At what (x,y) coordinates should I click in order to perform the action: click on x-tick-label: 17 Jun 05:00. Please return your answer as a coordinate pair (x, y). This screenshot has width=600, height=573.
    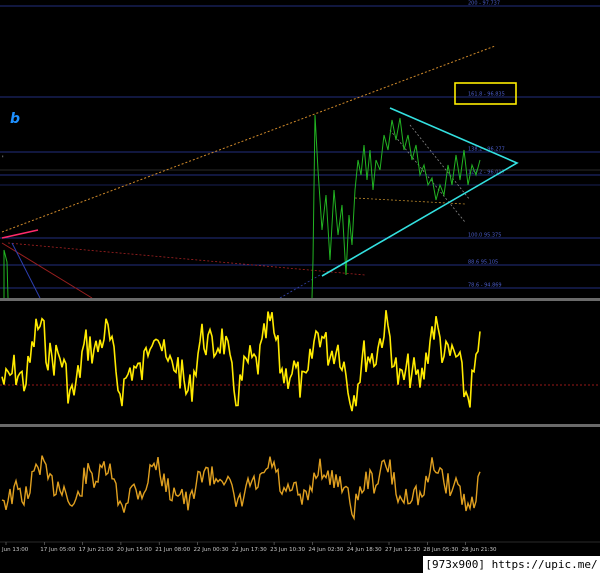
    Looking at the image, I should click on (57, 550).